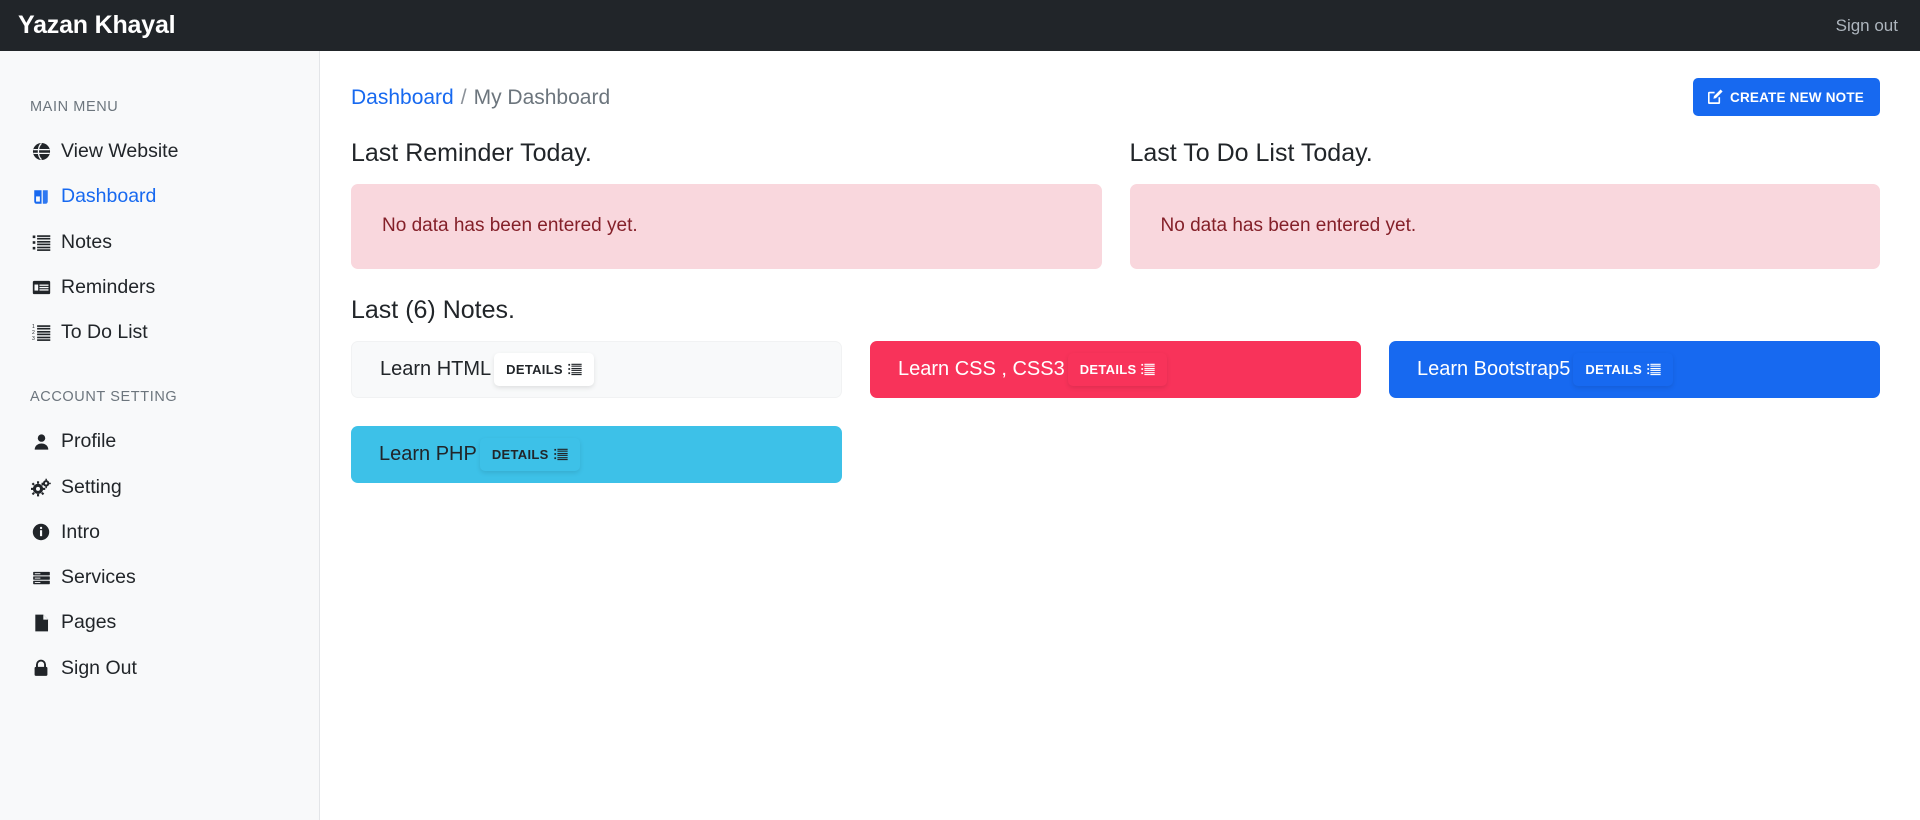 This screenshot has height=820, width=1920. Describe the element at coordinates (981, 369) in the screenshot. I see `note-title: Learn CSS , CSS3` at that location.